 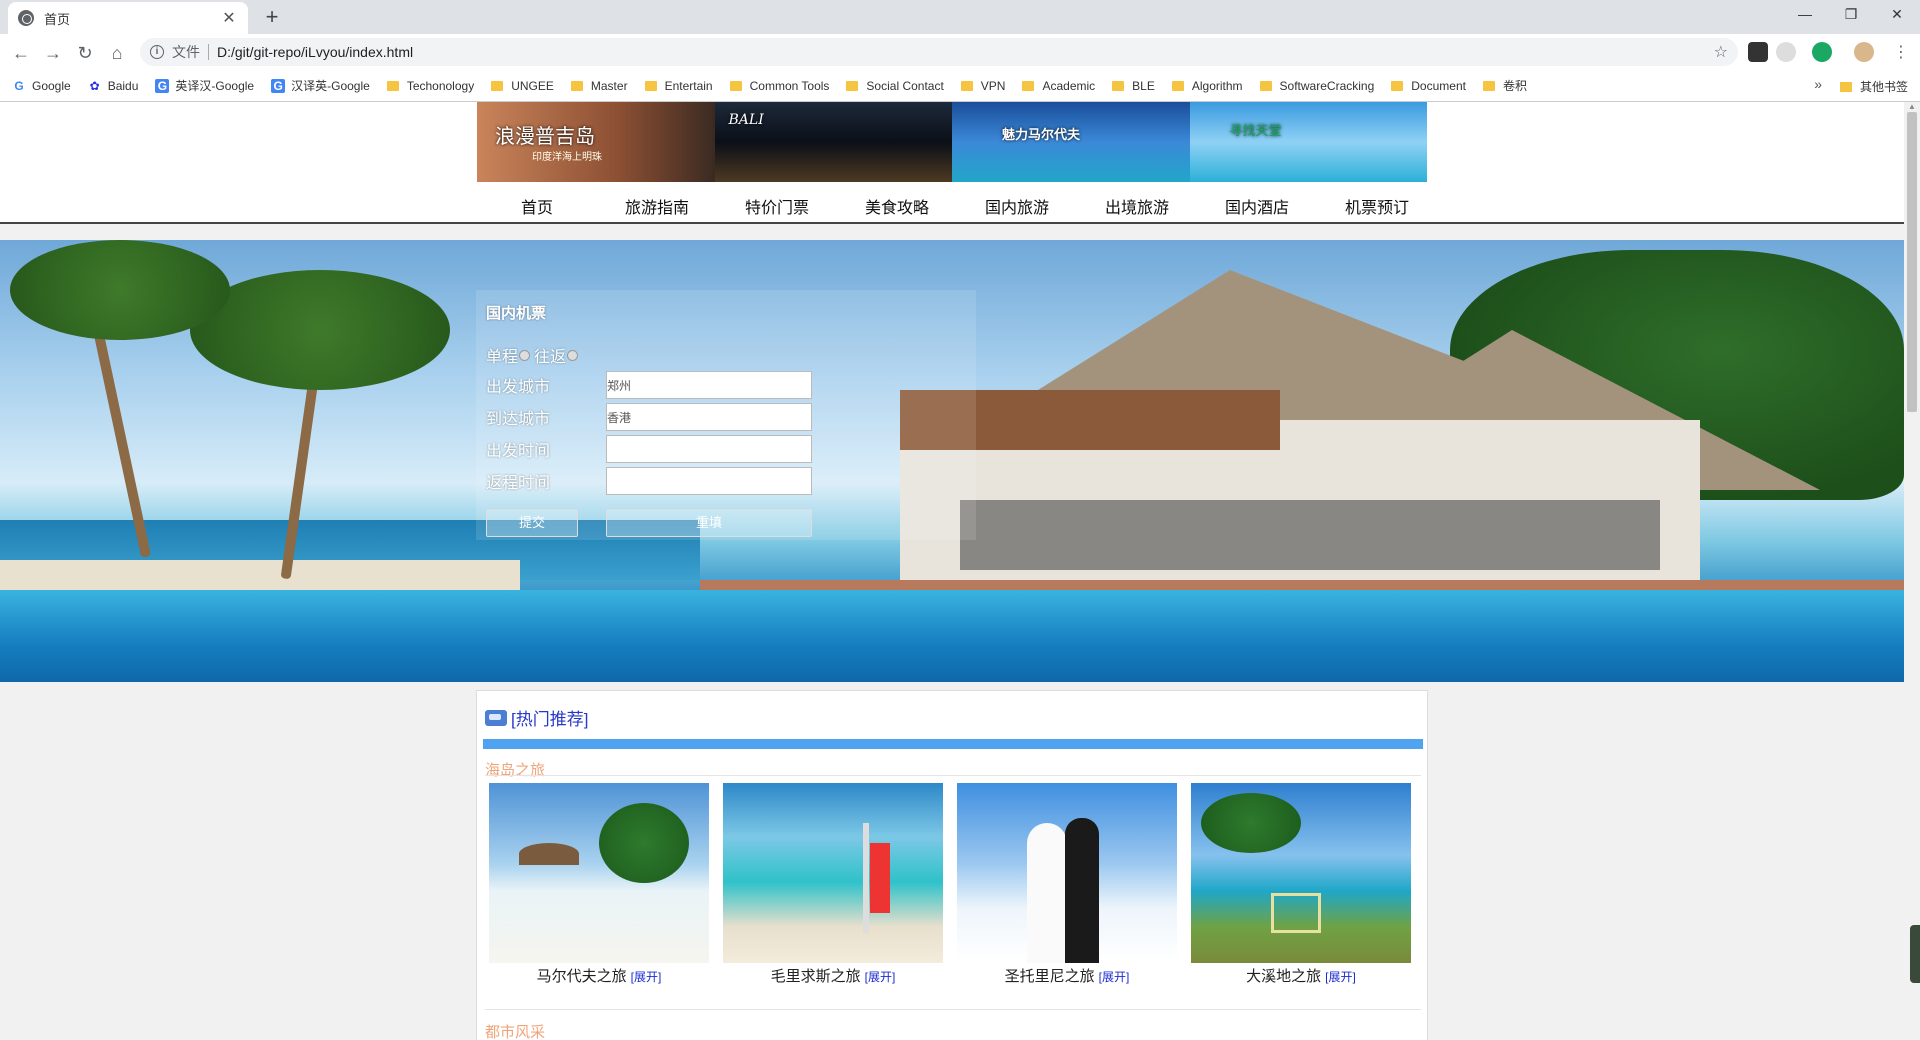 What do you see at coordinates (85, 53) in the screenshot?
I see `reload-icon: ↻` at bounding box center [85, 53].